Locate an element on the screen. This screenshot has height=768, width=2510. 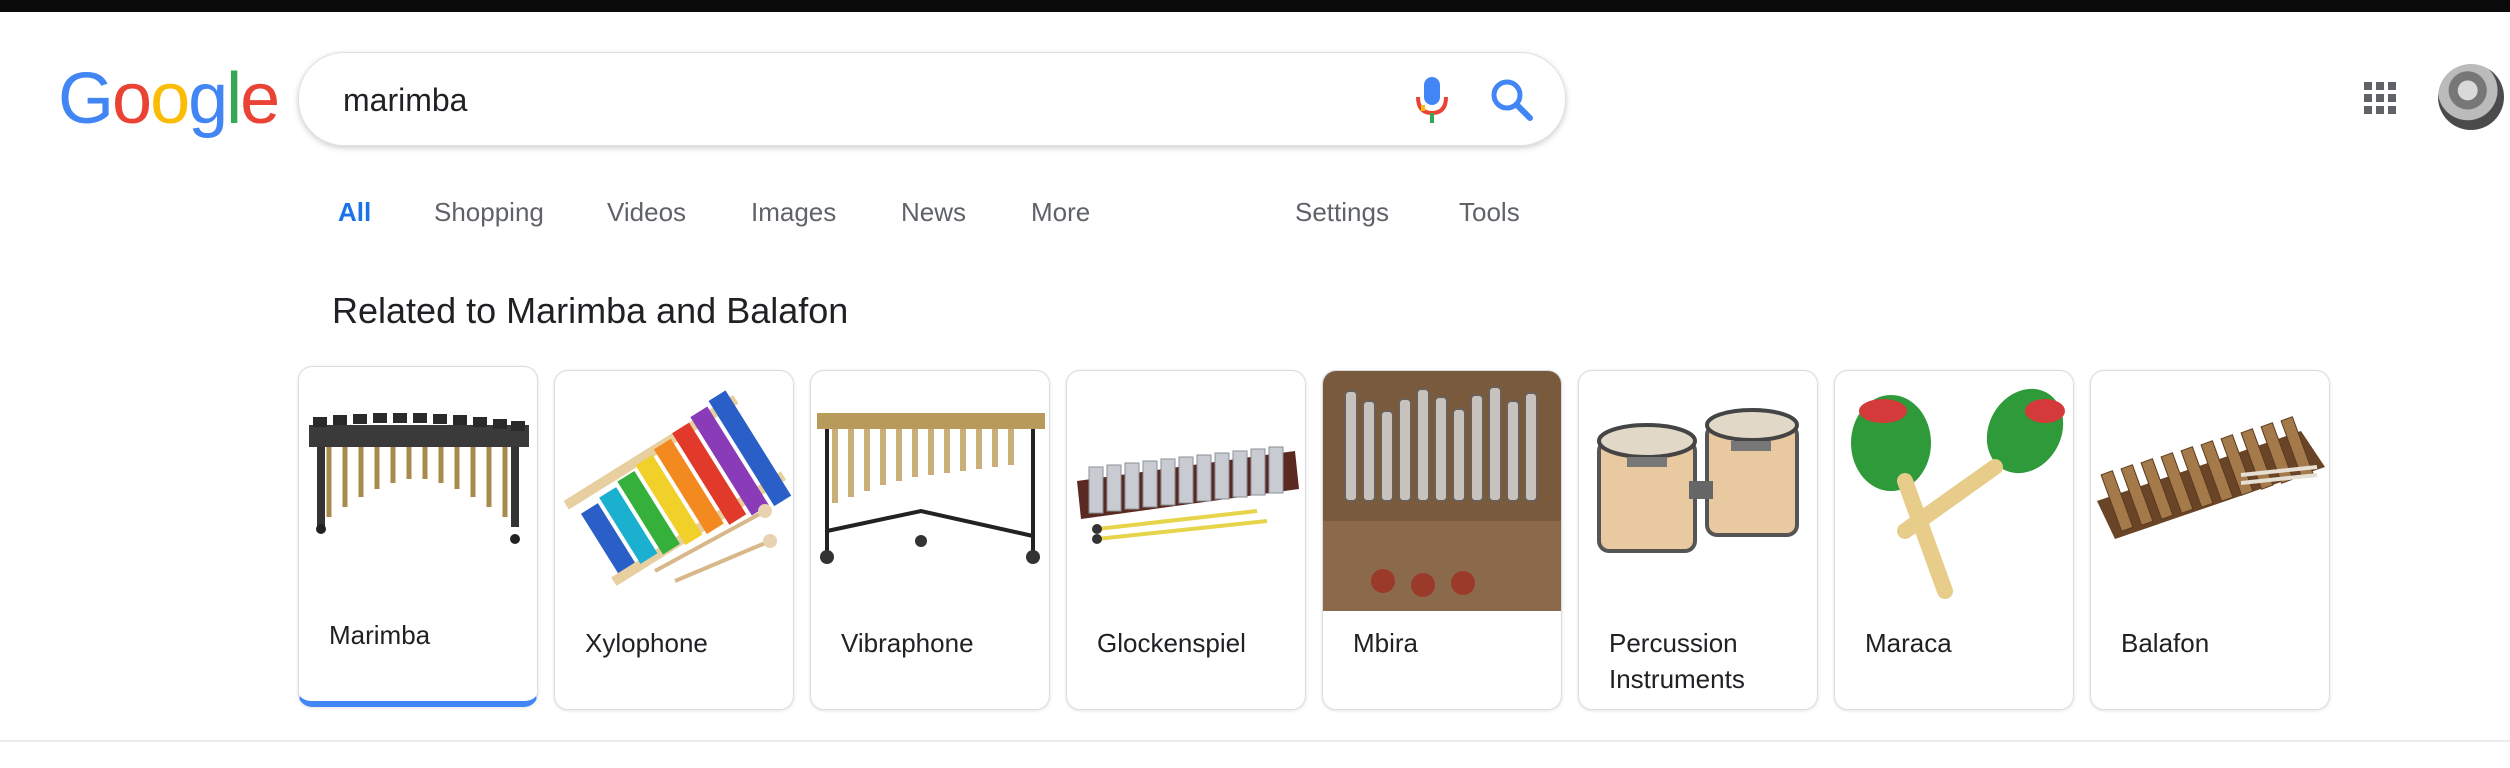
related-card-glockenspiel: Glockenspiel is located at coordinates (1186, 540).